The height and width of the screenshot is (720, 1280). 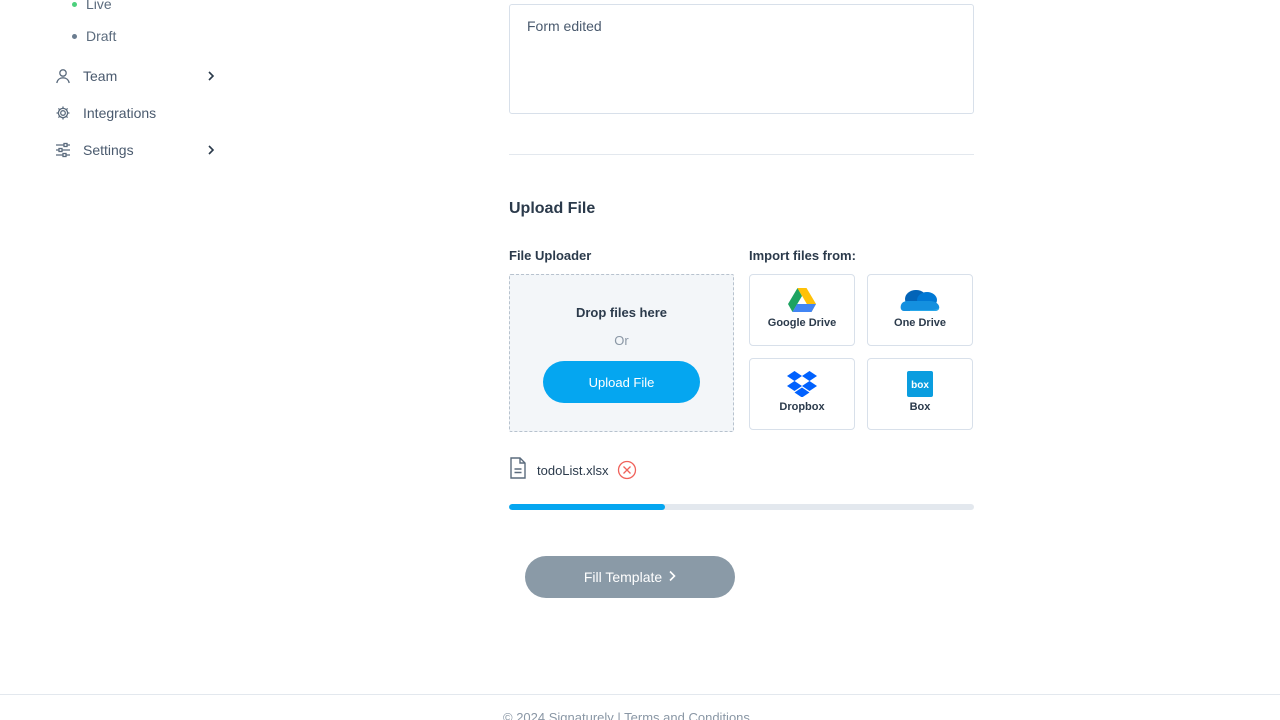 I want to click on sidebar-item-team: Team, so click(x=135, y=76).